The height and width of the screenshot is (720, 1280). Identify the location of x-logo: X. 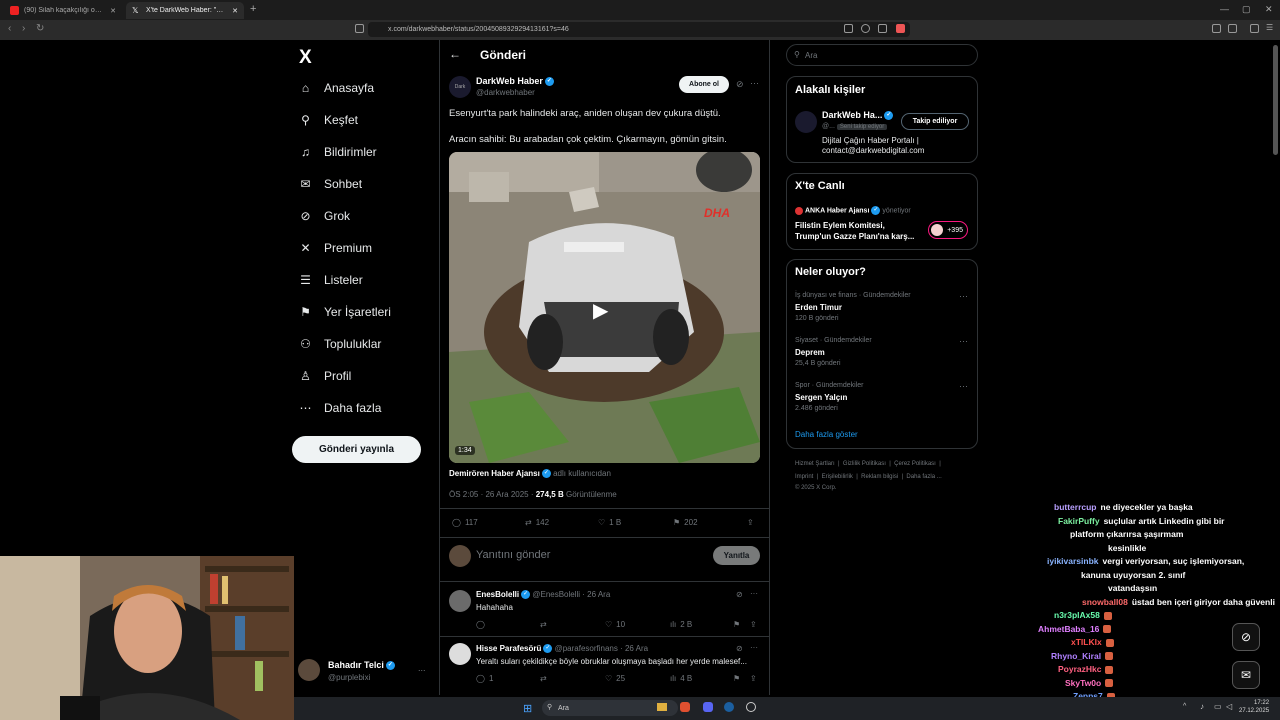
(305, 58).